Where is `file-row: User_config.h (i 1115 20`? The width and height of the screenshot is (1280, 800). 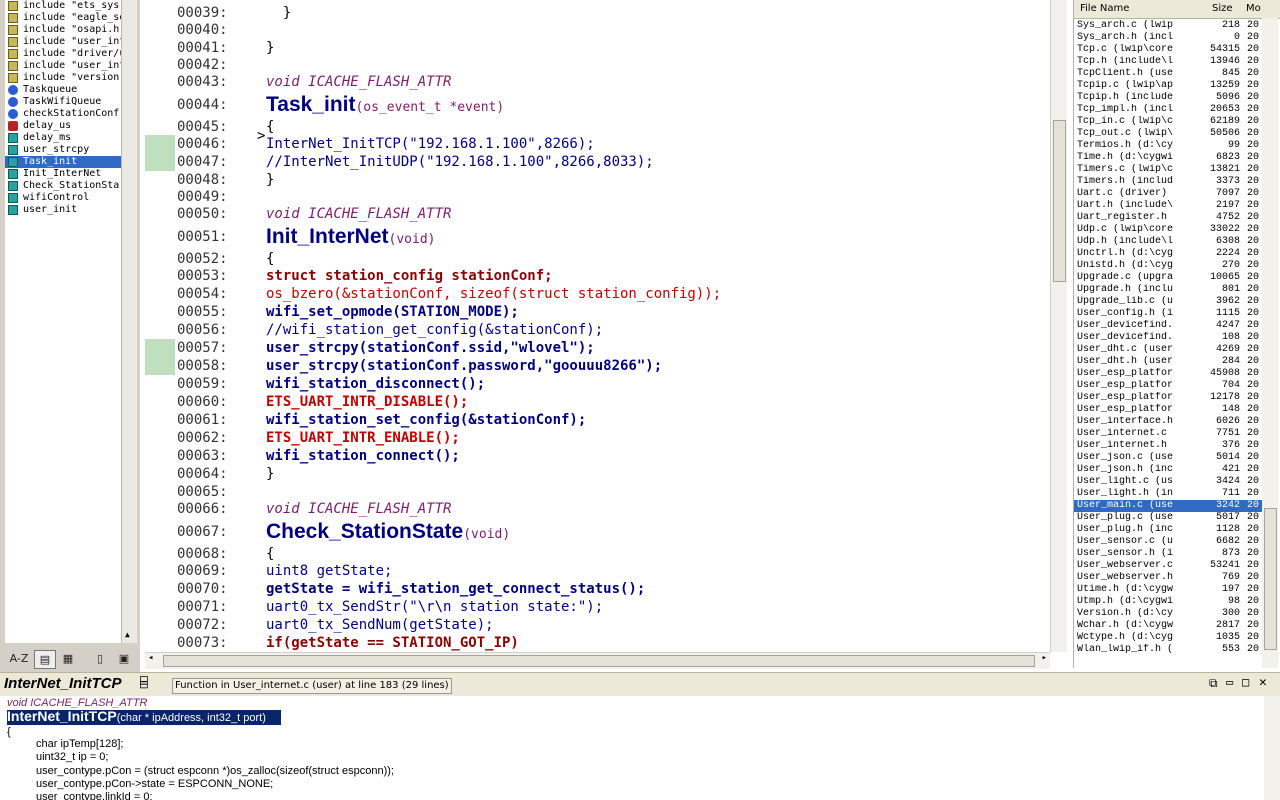
file-row: User_config.h (i 1115 20 is located at coordinates (1169, 314).